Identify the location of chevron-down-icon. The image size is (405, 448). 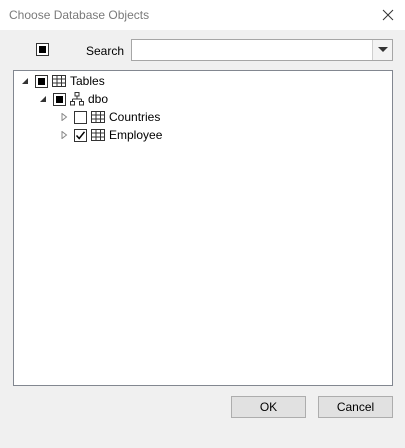
(382, 49).